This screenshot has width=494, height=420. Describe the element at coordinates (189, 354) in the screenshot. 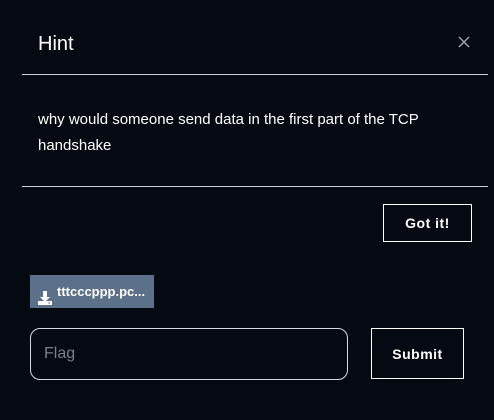

I see `flag-input` at that location.